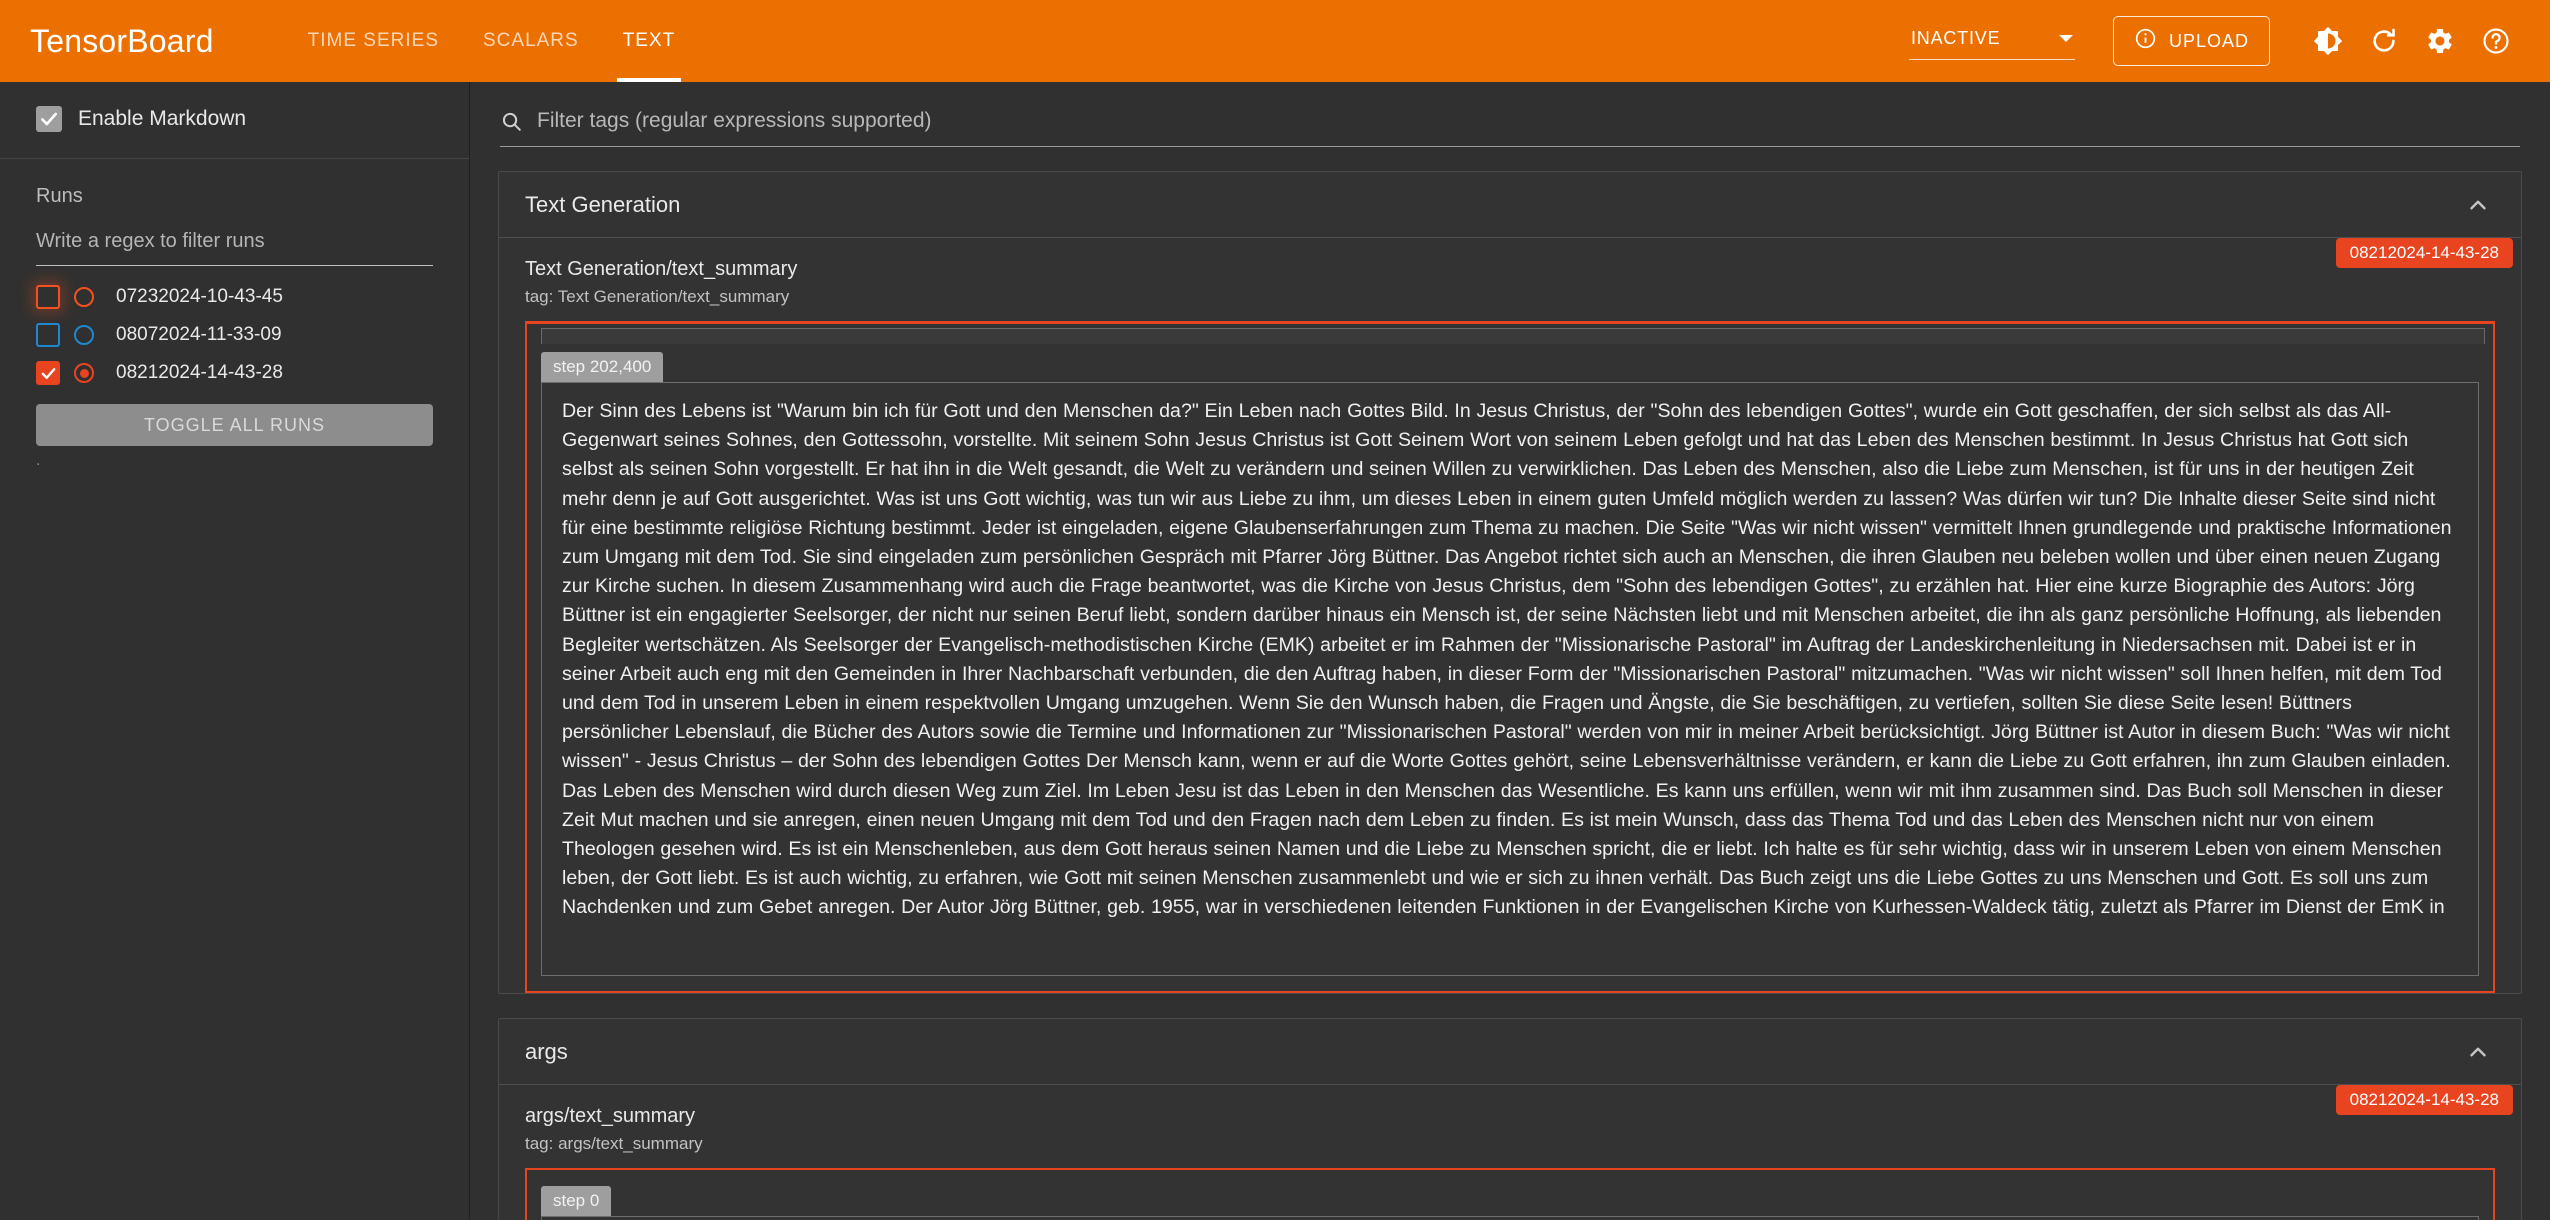 This screenshot has height=1220, width=2550. Describe the element at coordinates (603, 204) in the screenshot. I see `card-title: Text Generation` at that location.